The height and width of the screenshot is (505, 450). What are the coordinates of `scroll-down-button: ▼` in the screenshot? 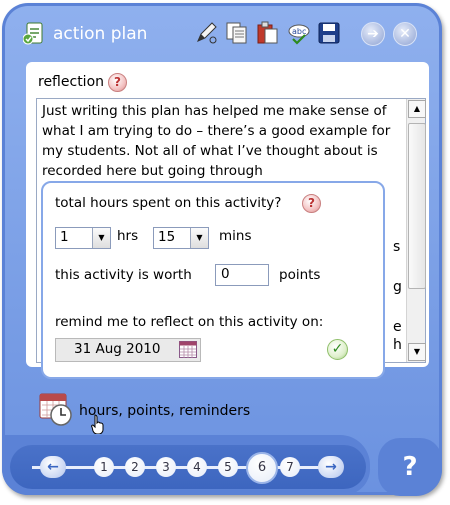 It's located at (417, 352).